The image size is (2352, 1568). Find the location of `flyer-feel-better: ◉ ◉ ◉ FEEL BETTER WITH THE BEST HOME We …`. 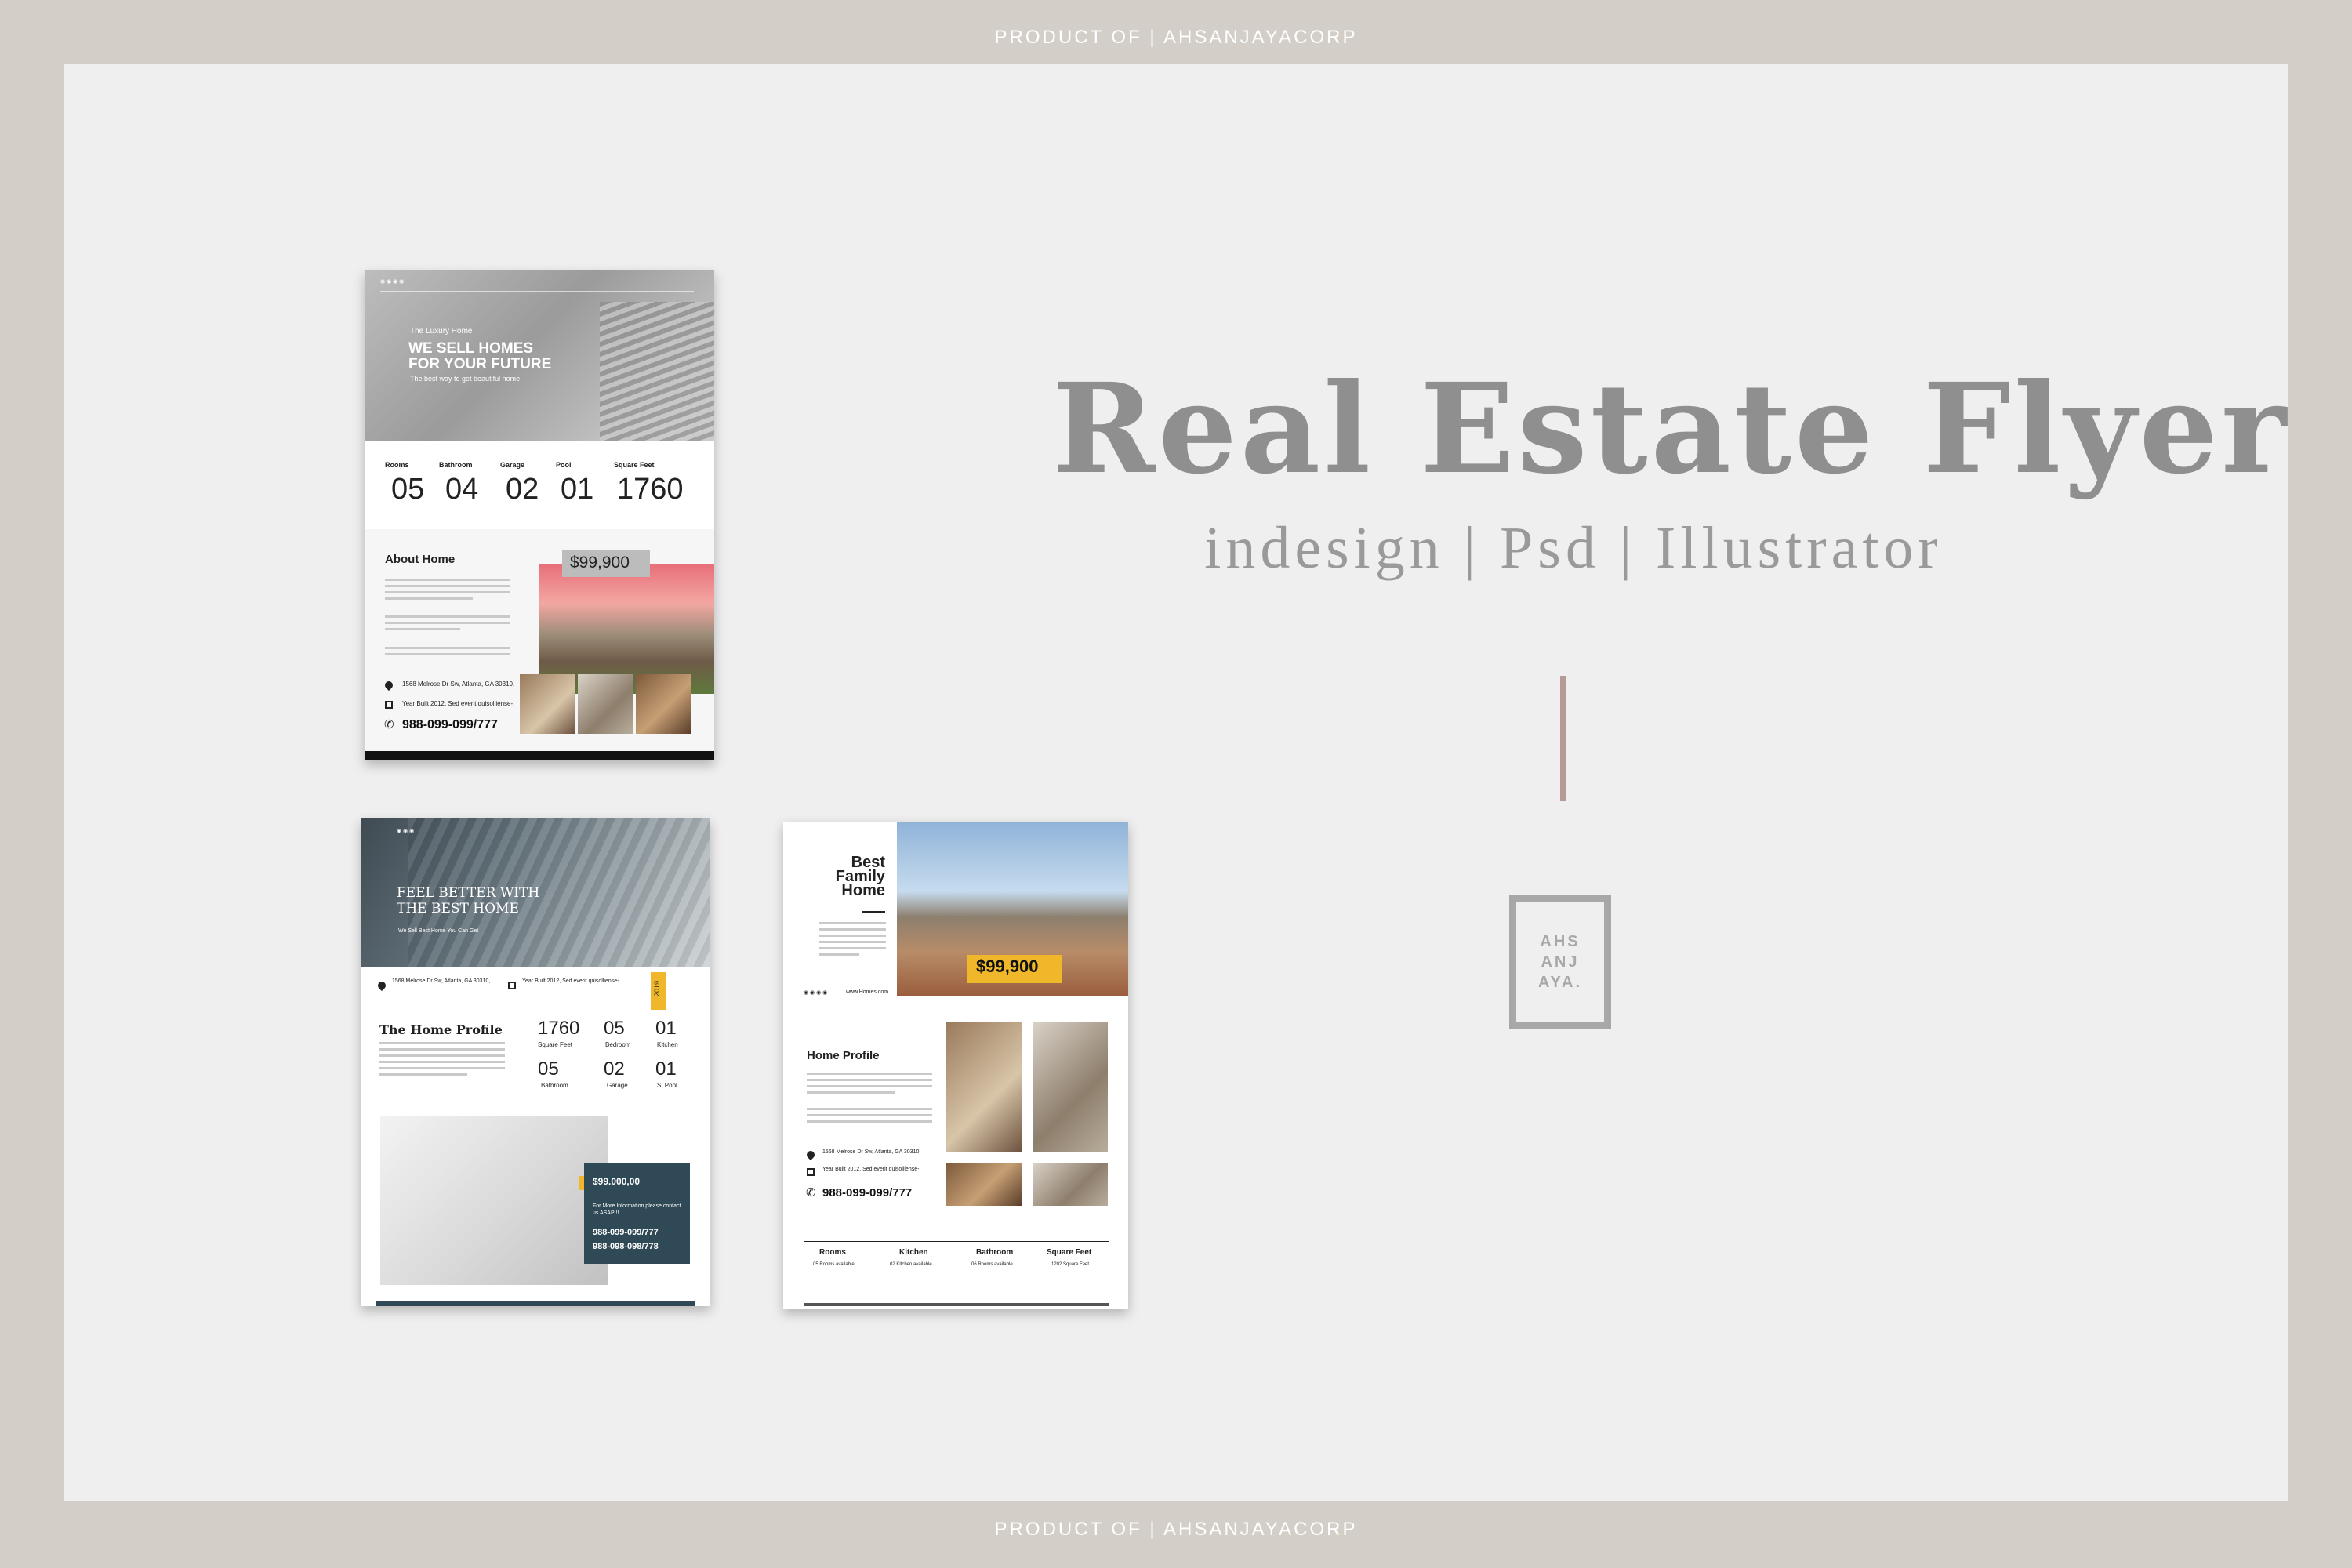

flyer-feel-better: ◉ ◉ ◉ FEEL BETTER WITH THE BEST HOME We … is located at coordinates (535, 1062).